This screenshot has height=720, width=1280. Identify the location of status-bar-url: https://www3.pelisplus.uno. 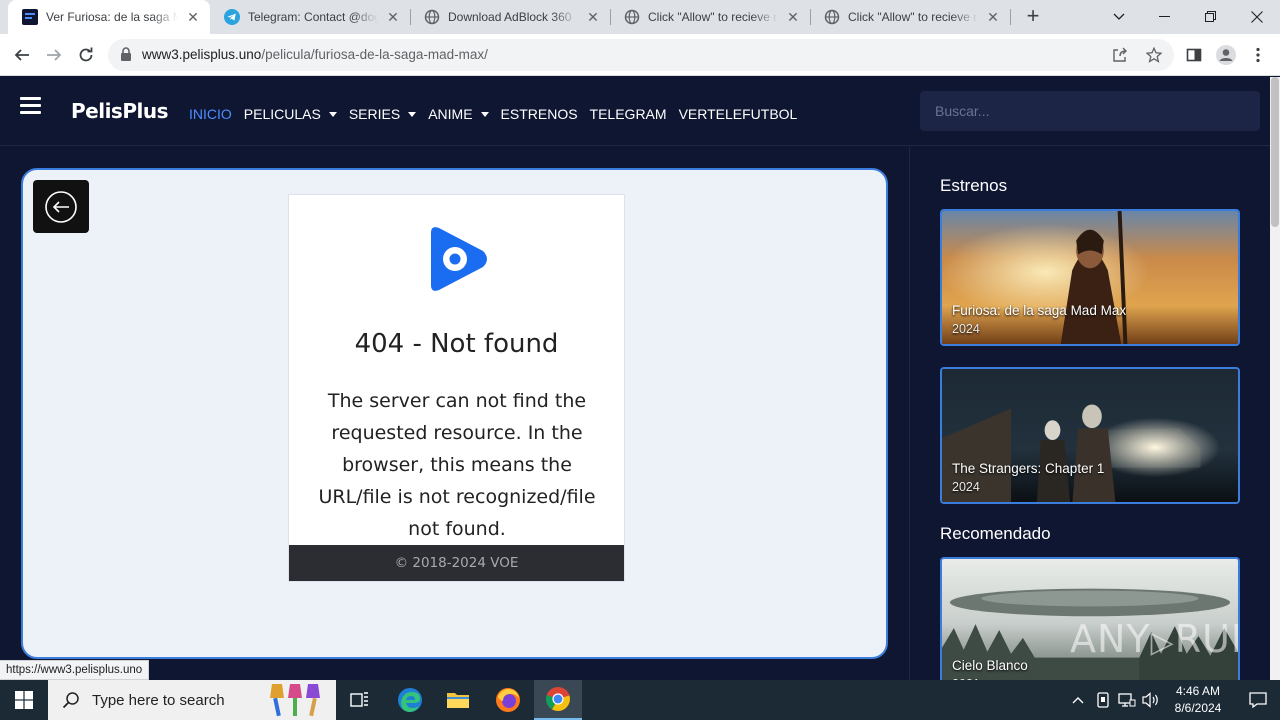
(75, 670).